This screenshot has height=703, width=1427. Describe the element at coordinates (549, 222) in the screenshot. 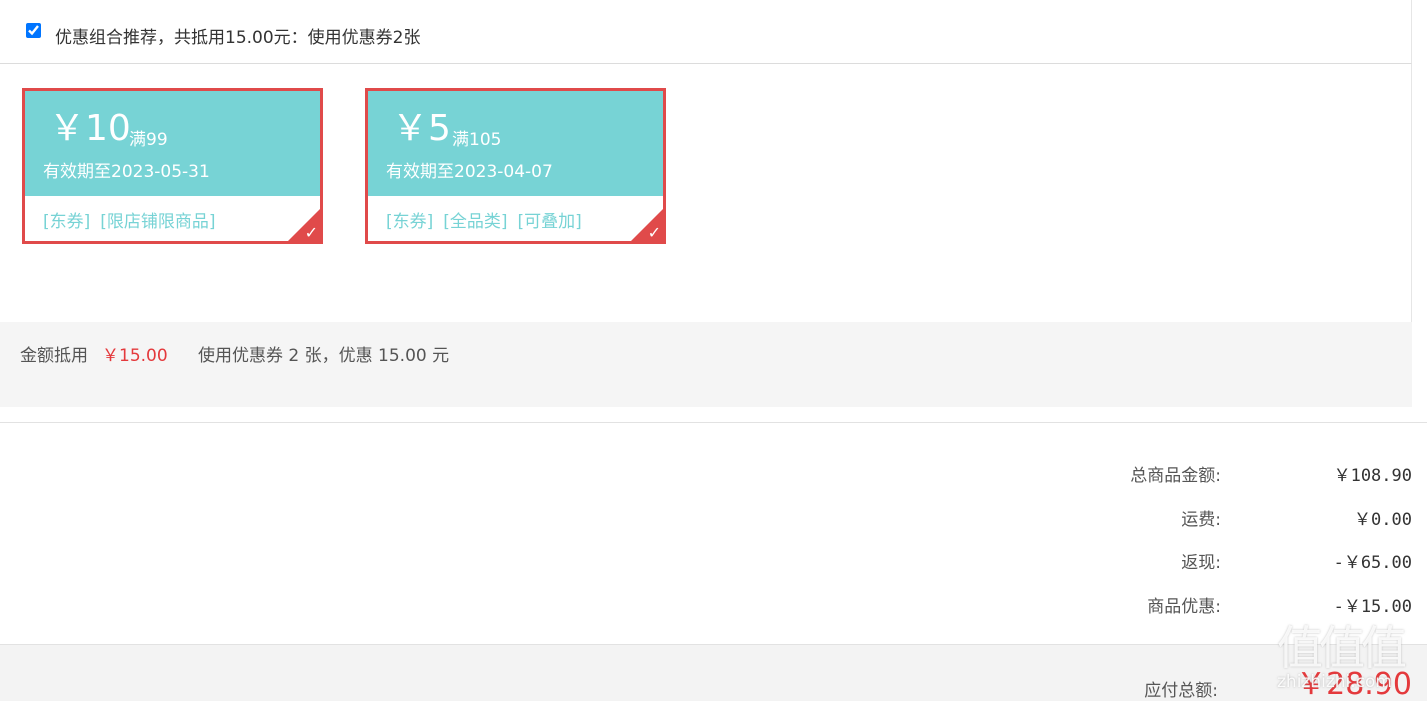

I see `coupon-tag: [可叠加]` at that location.